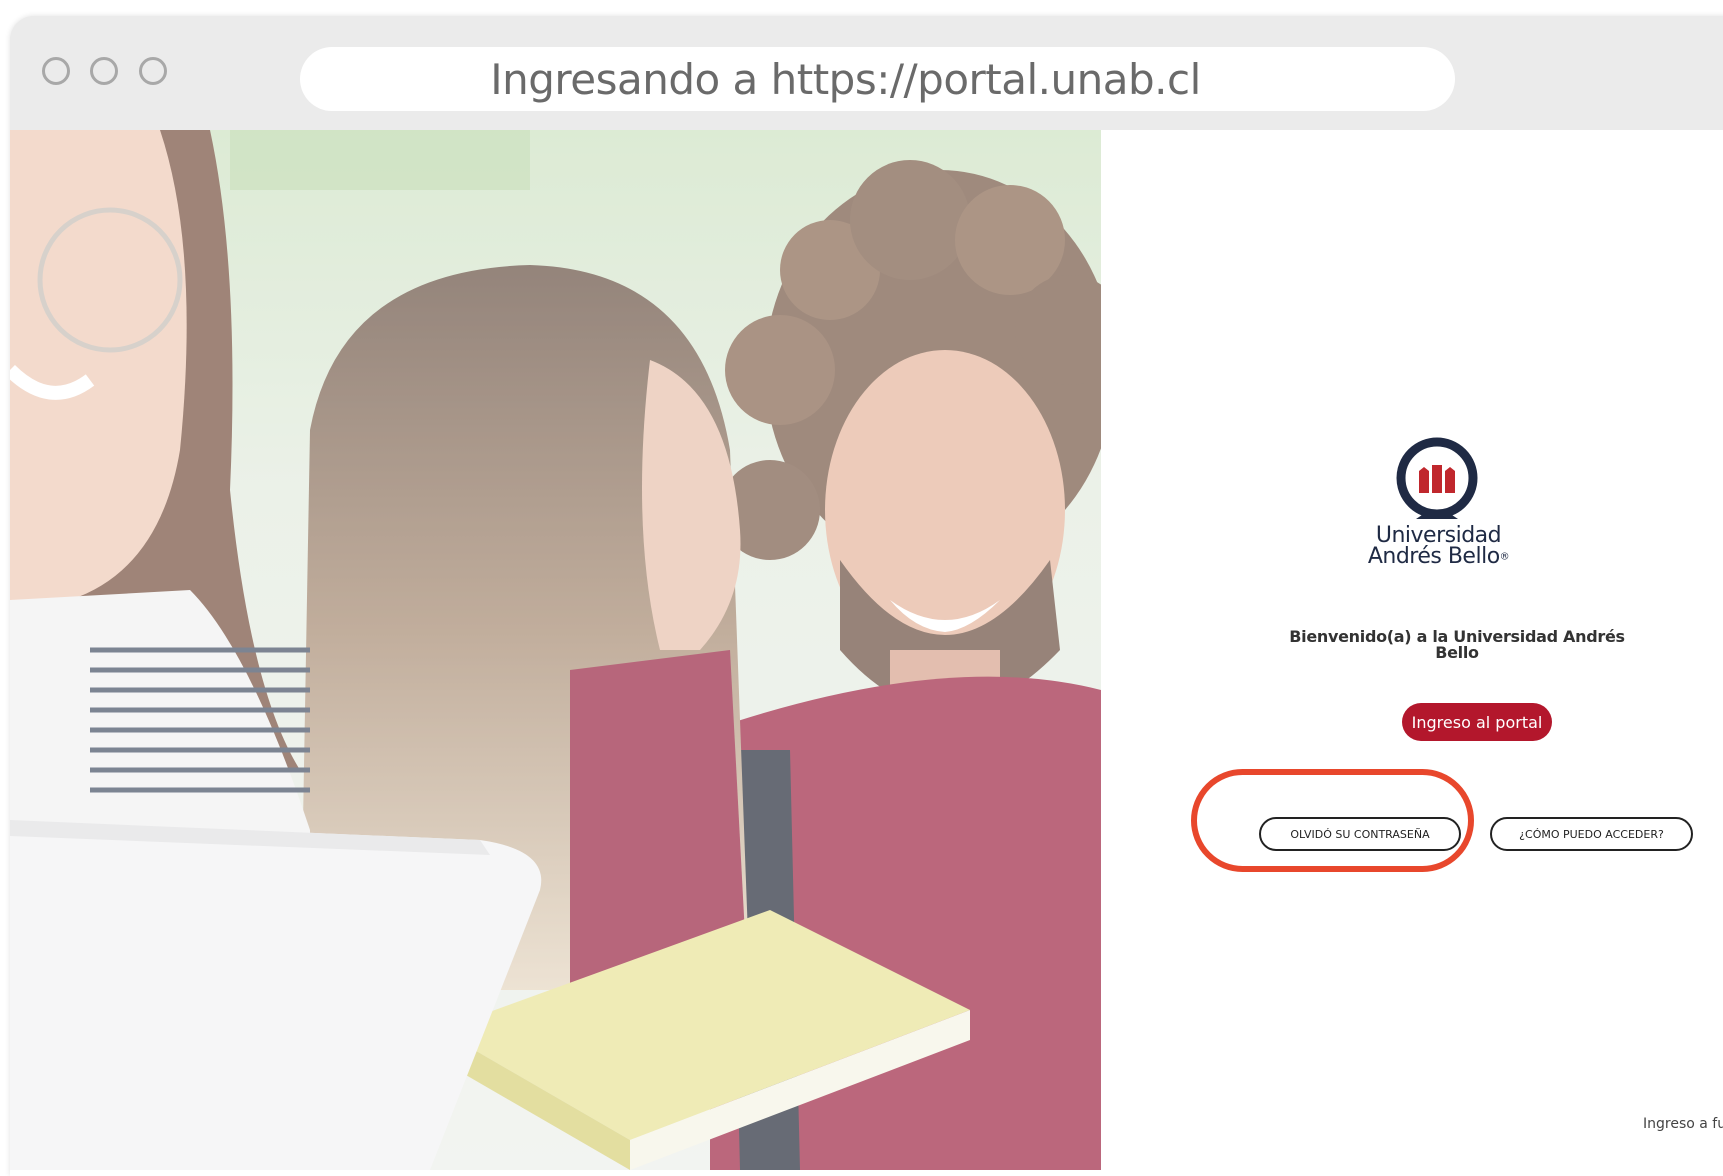 This screenshot has height=1176, width=1723. What do you see at coordinates (1683, 1124) in the screenshot?
I see `staff-login-link: Ingreso a func` at bounding box center [1683, 1124].